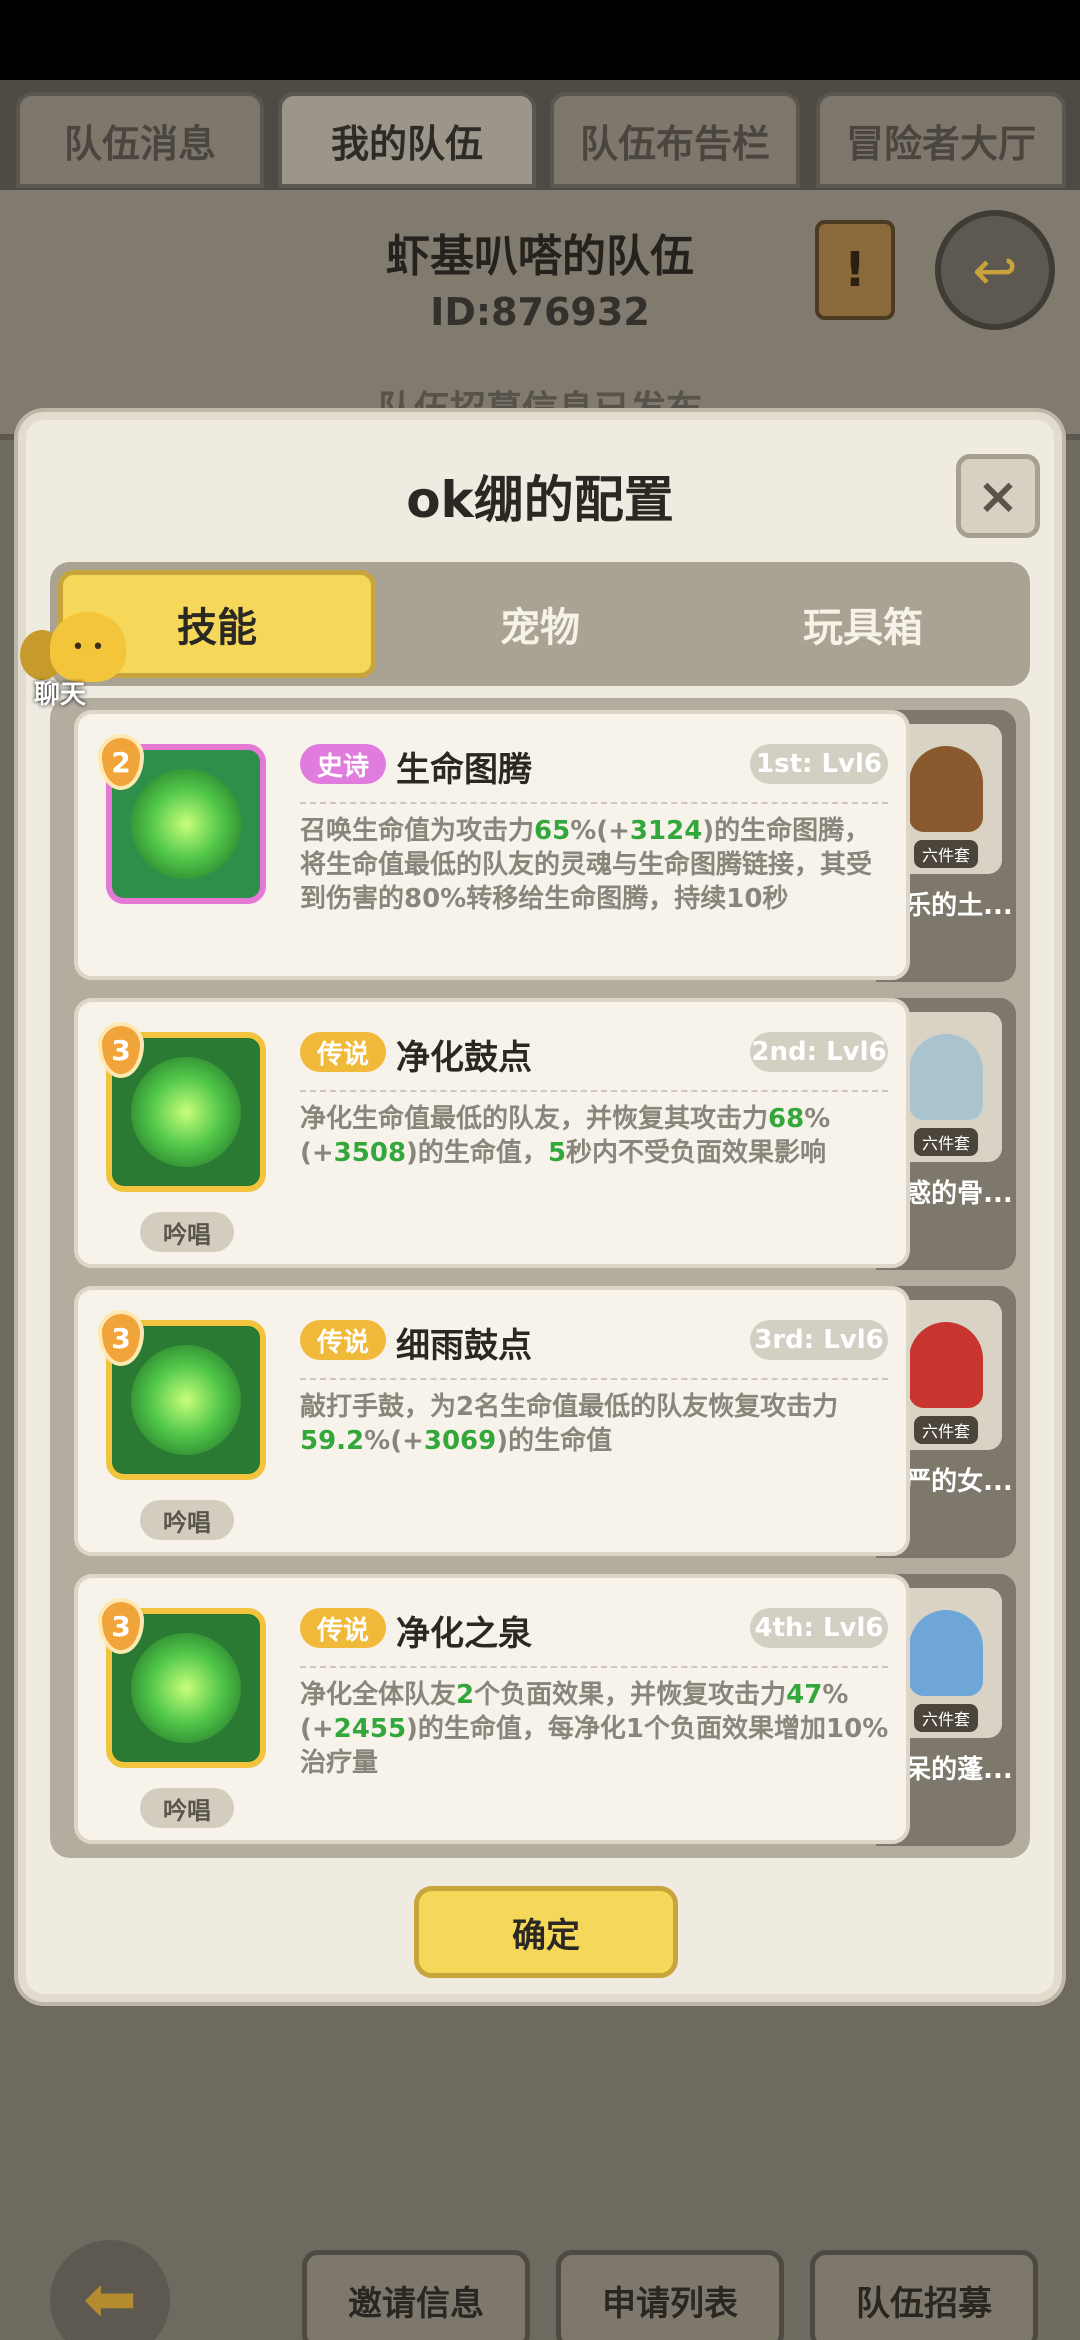  Describe the element at coordinates (140, 140) in the screenshot. I see `tab-team-messages: 队伍消息` at that location.